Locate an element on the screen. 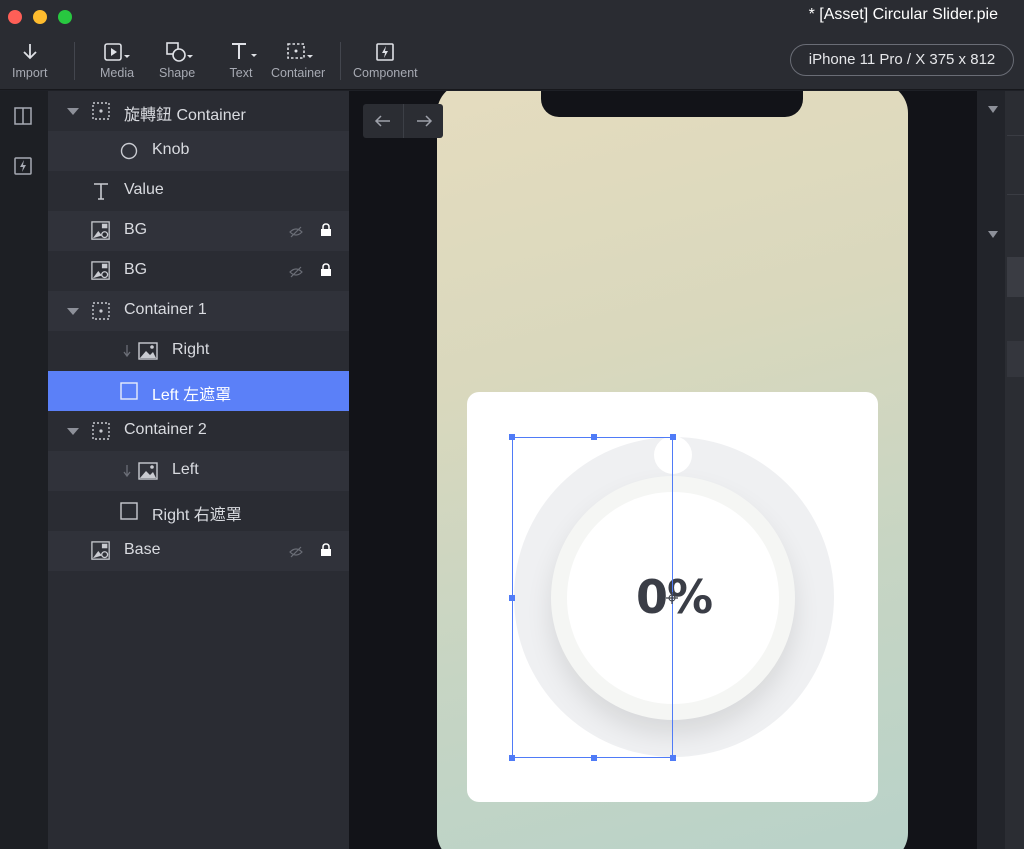 Image resolution: width=1024 pixels, height=849 pixels. layer-name: Right is located at coordinates (191, 349).